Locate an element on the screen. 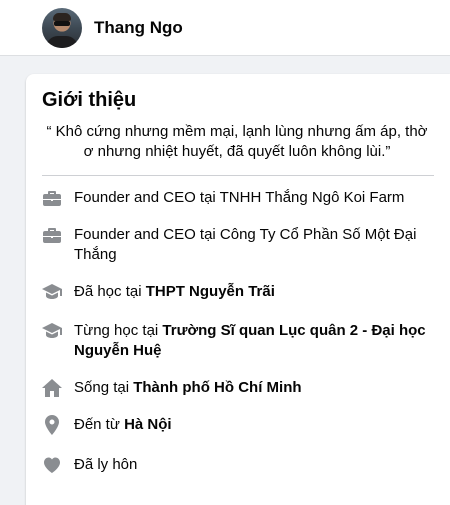  intro-item-label: Sống tại Thành phố Hồ Chí Minh is located at coordinates (188, 387).